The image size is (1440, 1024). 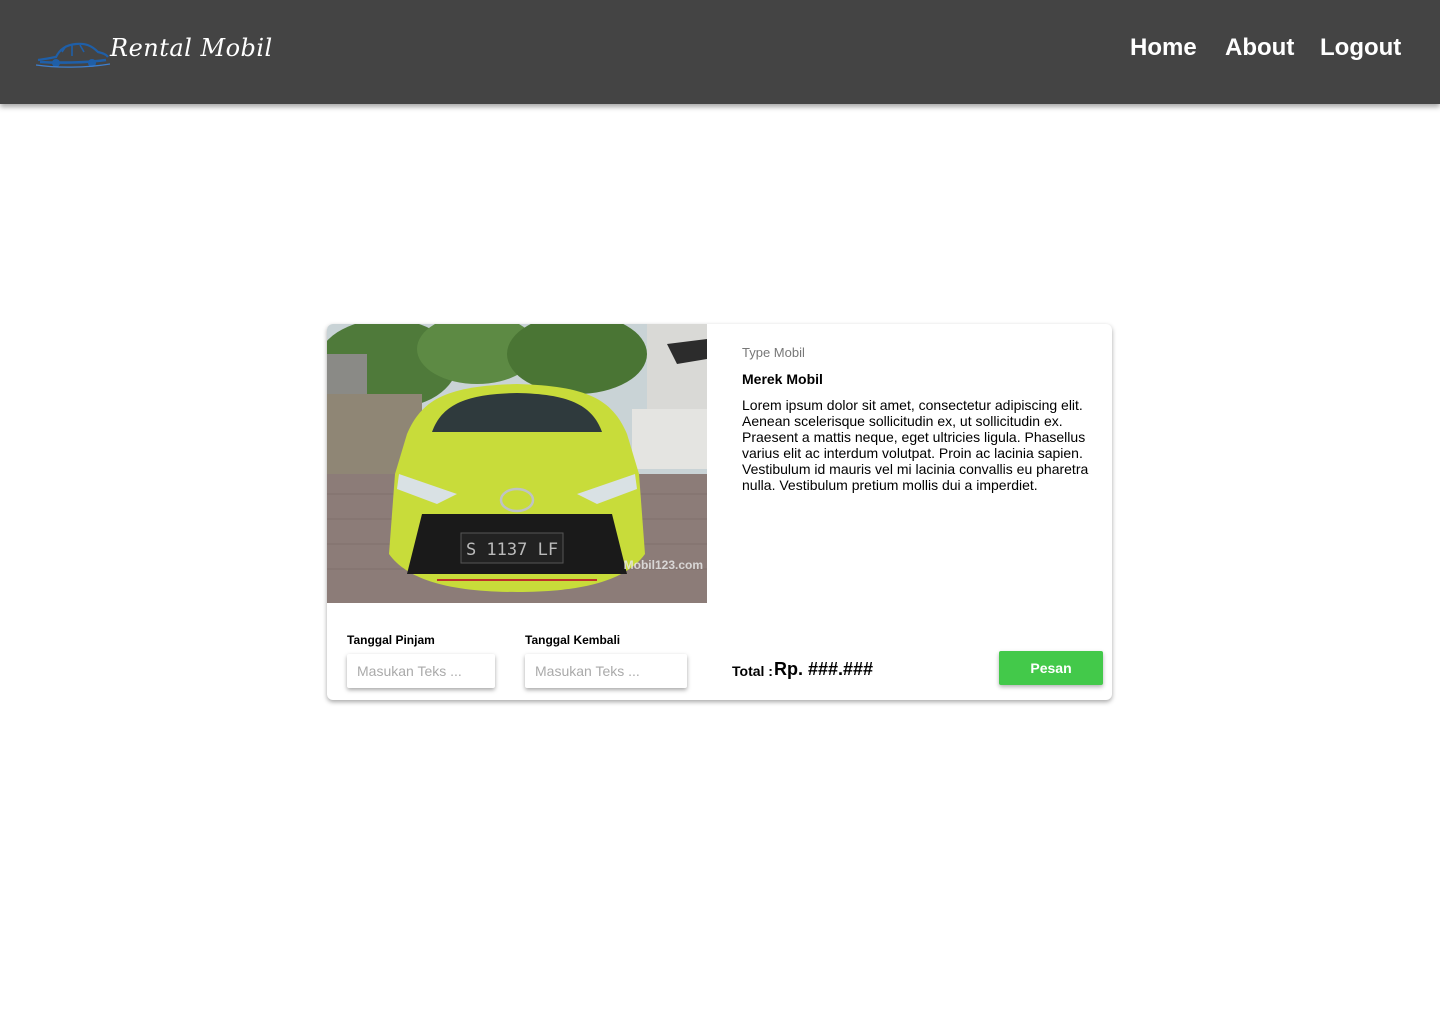 What do you see at coordinates (573, 640) in the screenshot?
I see `end-date-label: Tanggal Kembali` at bounding box center [573, 640].